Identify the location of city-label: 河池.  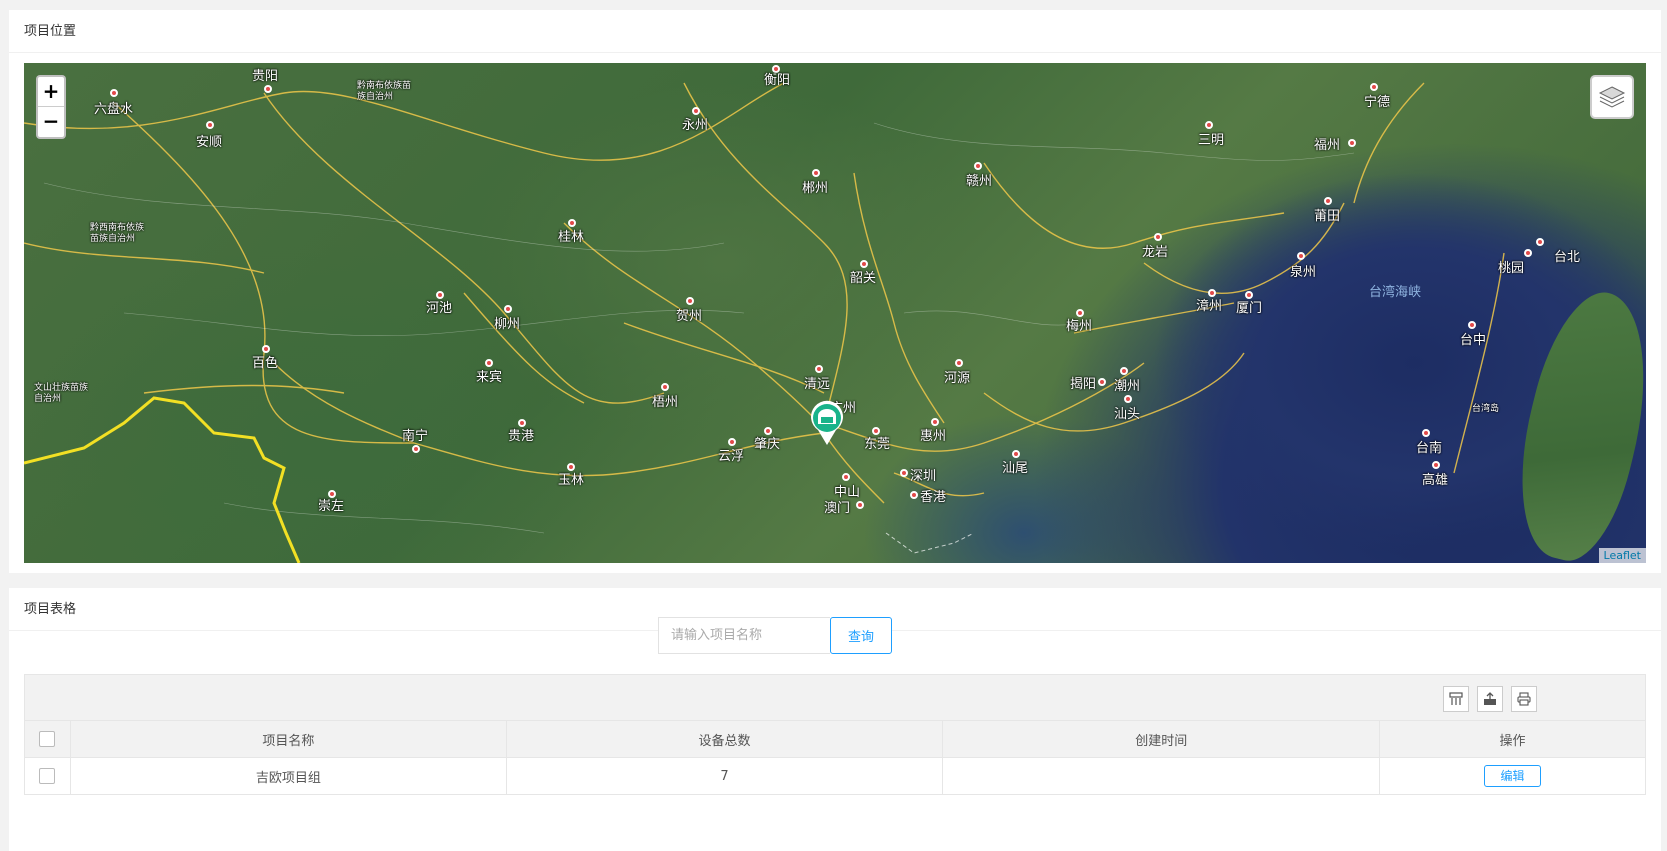
(439, 308).